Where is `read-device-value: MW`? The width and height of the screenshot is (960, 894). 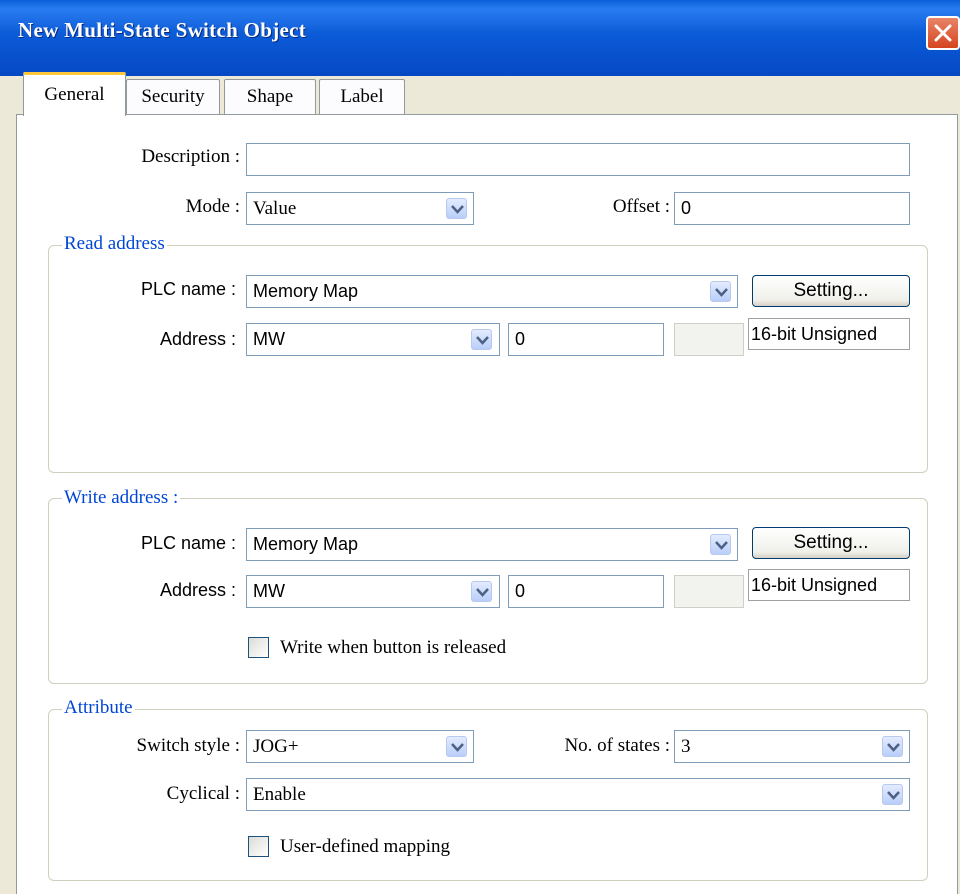 read-device-value: MW is located at coordinates (269, 339).